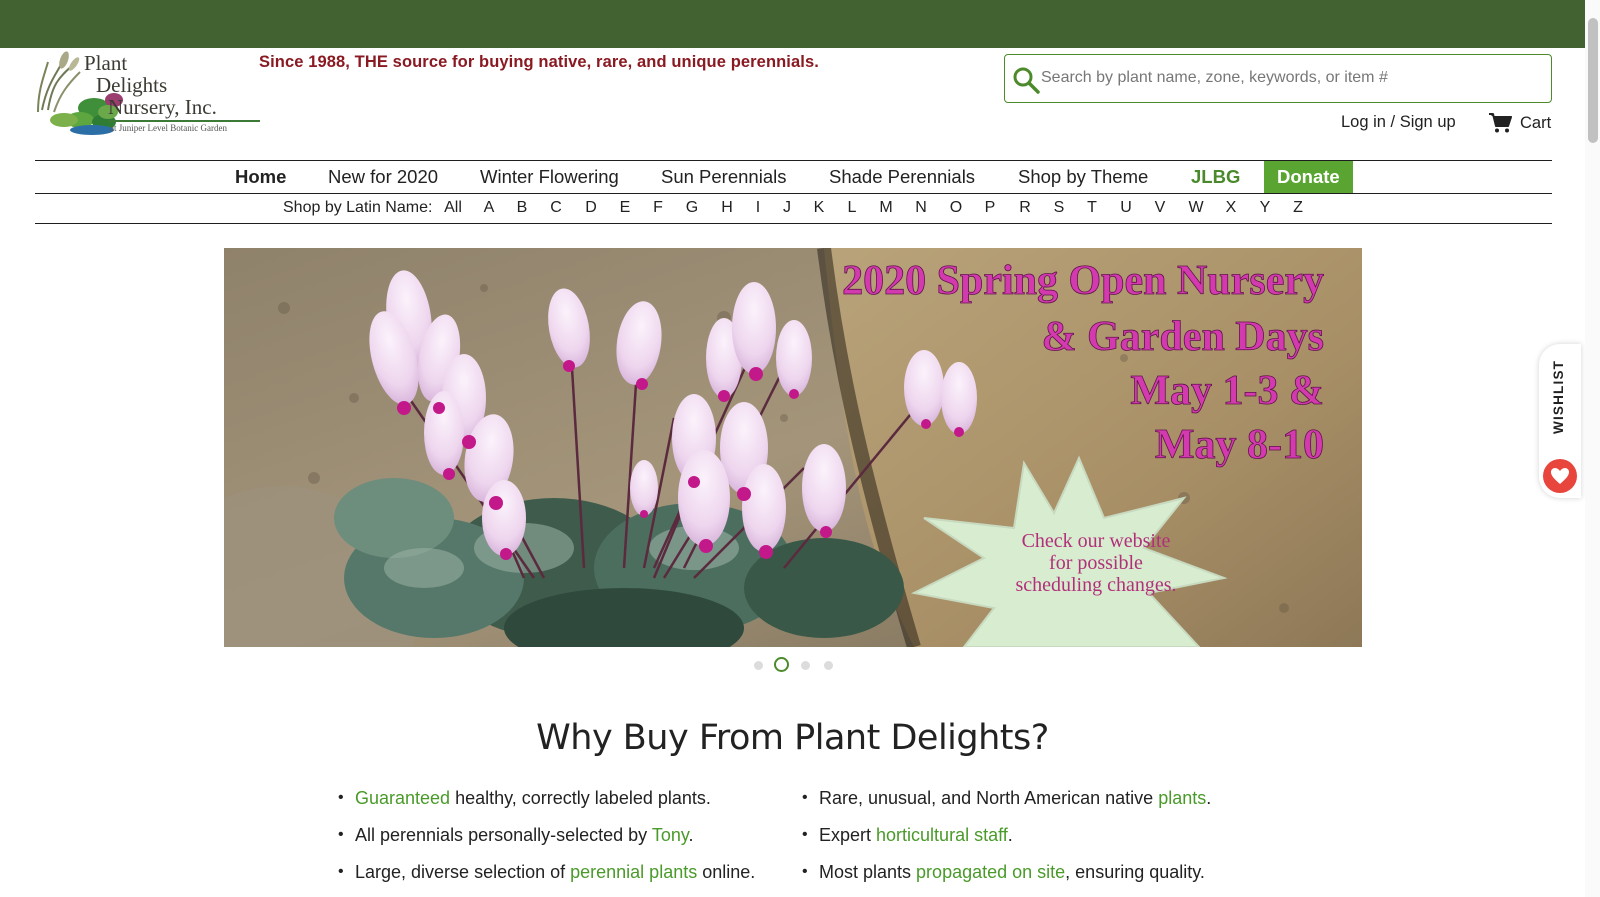 Image resolution: width=1600 pixels, height=897 pixels. Describe the element at coordinates (1160, 208) in the screenshot. I see `latin-letter: V` at that location.